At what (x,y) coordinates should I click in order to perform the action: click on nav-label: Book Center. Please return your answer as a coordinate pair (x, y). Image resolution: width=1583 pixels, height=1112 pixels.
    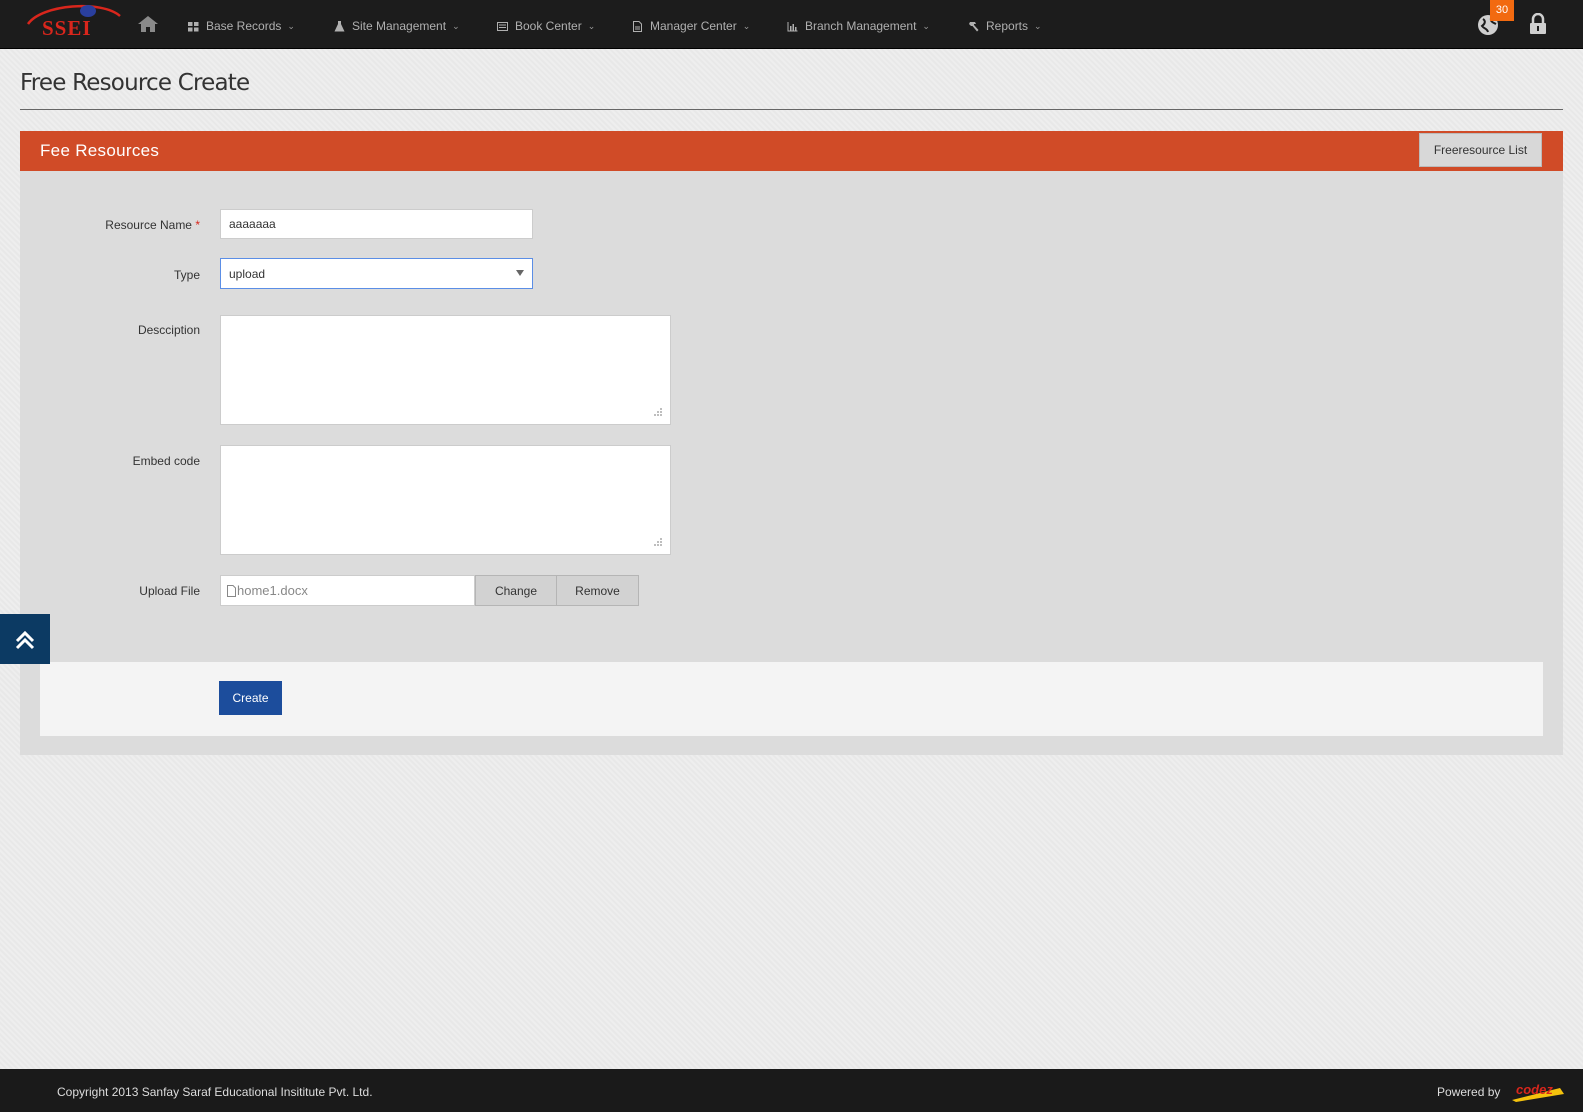
    Looking at the image, I should click on (548, 26).